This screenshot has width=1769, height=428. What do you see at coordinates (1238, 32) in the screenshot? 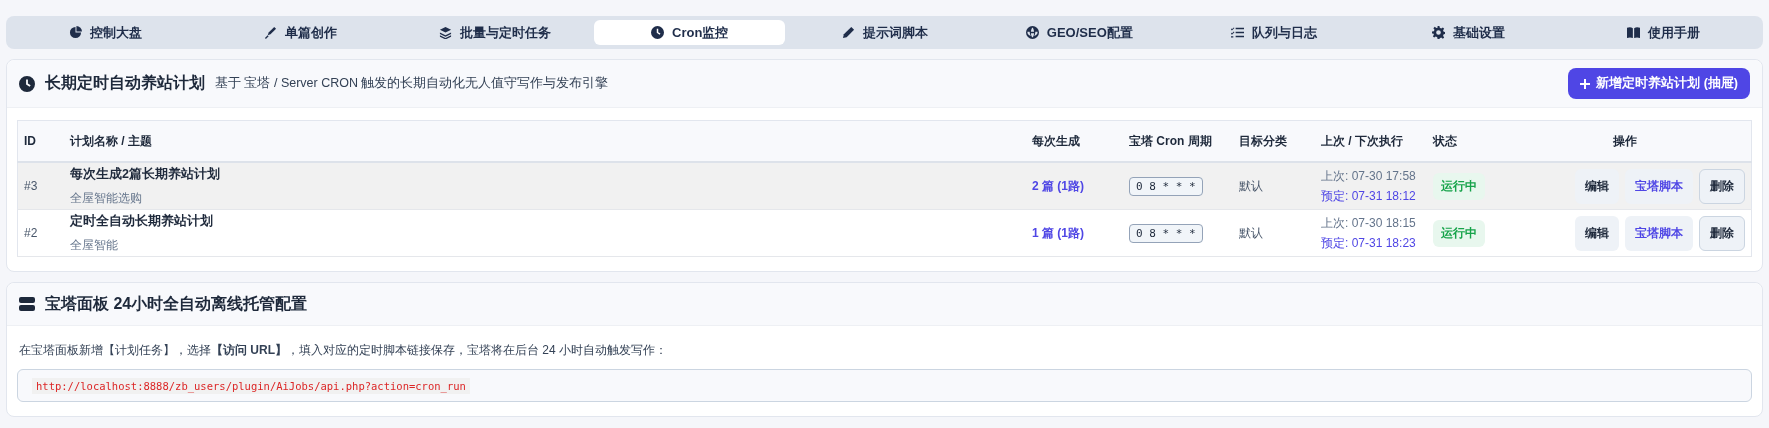
I see `checklist-icon` at bounding box center [1238, 32].